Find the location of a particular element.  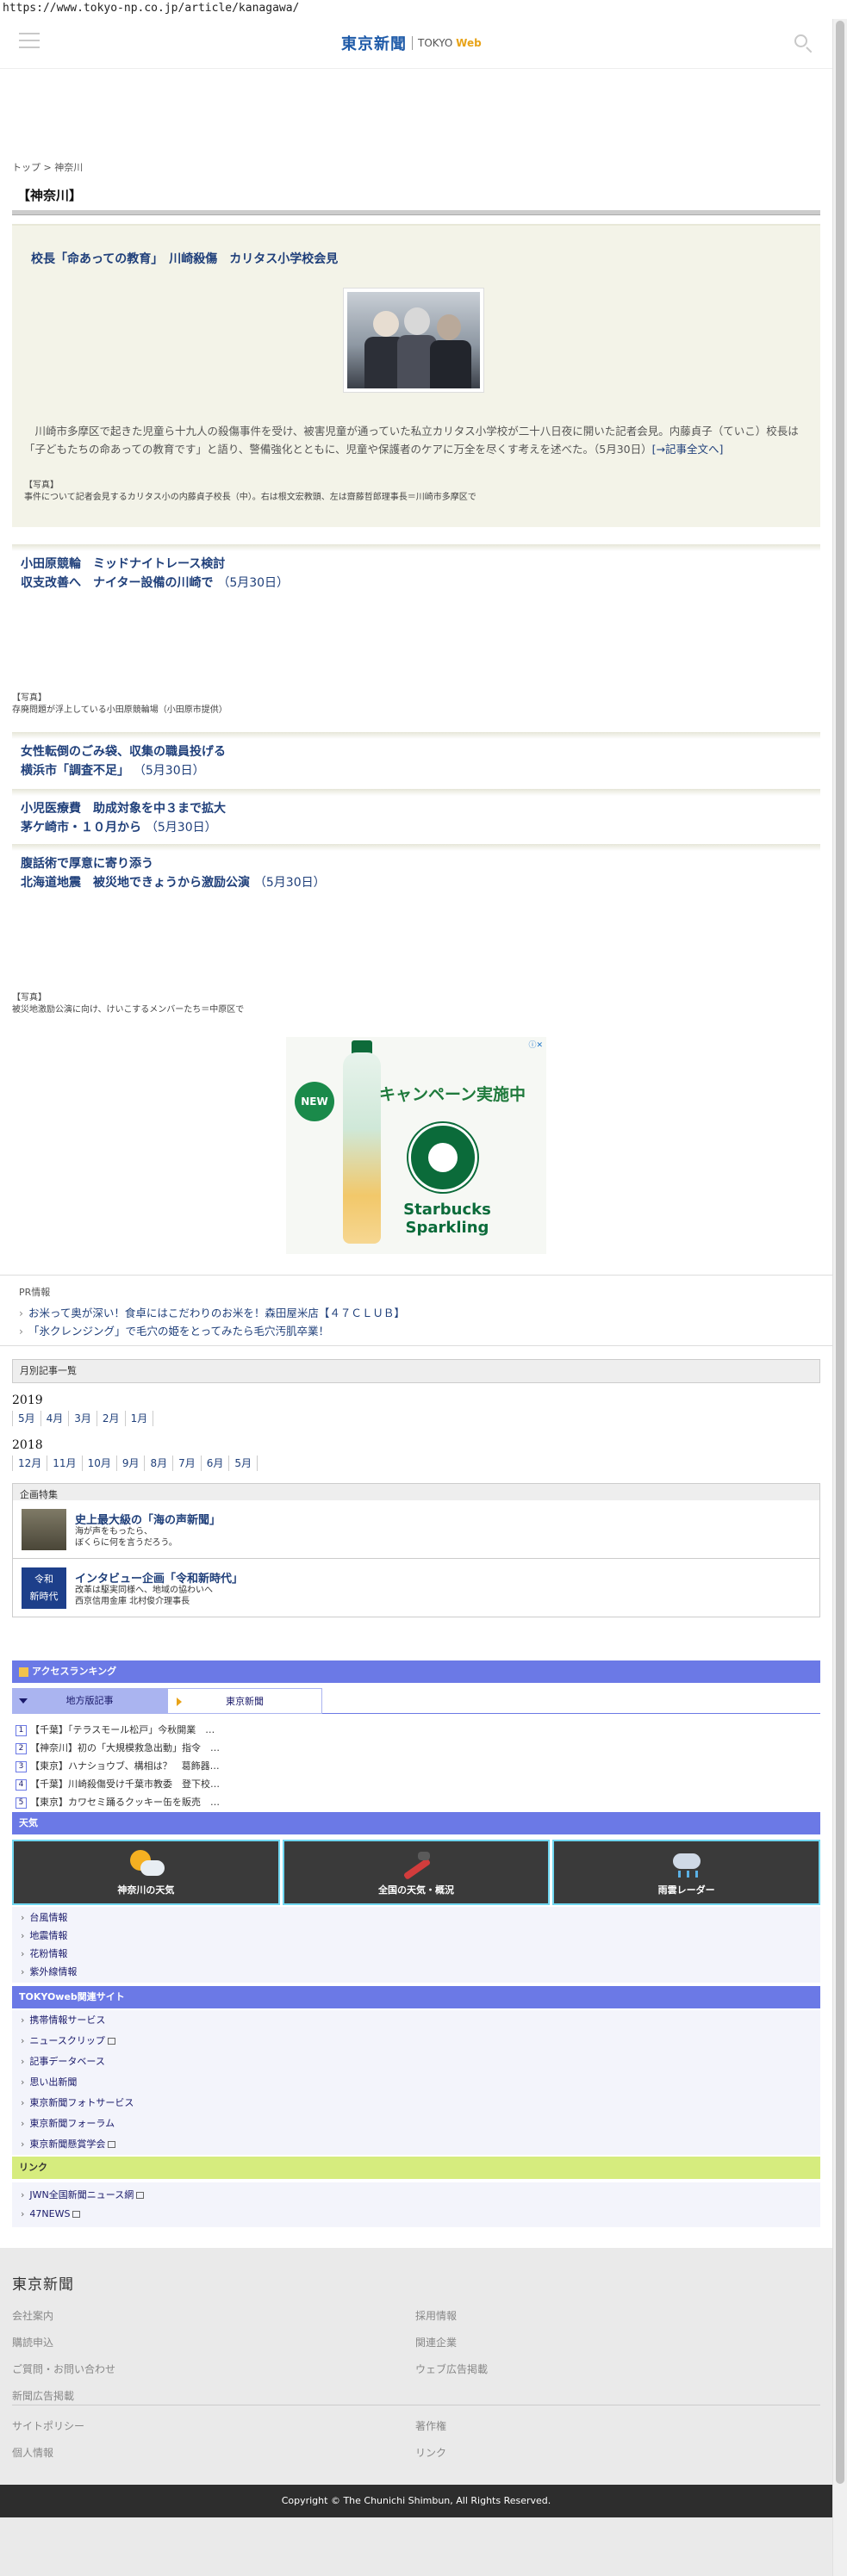

footer-col-left: 会社案内 購読申込 ご質問・お問い合わせ 新聞広告掲載 is located at coordinates (63, 2356).